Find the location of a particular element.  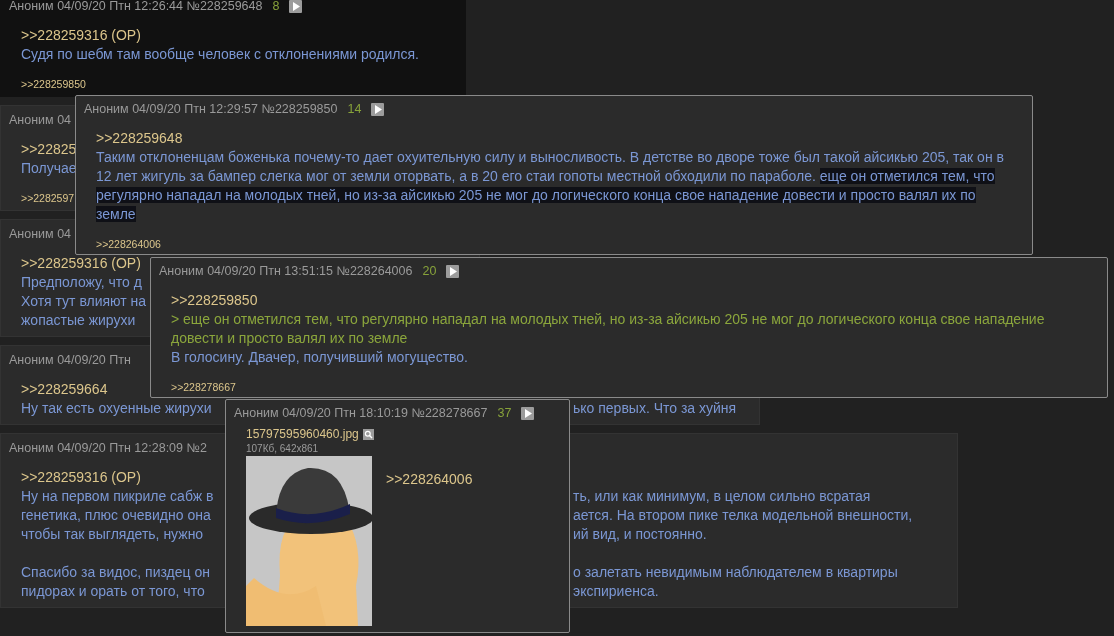

post-text: Судя по шебм там вообще человек с отклонениями родился. is located at coordinates (220, 54).